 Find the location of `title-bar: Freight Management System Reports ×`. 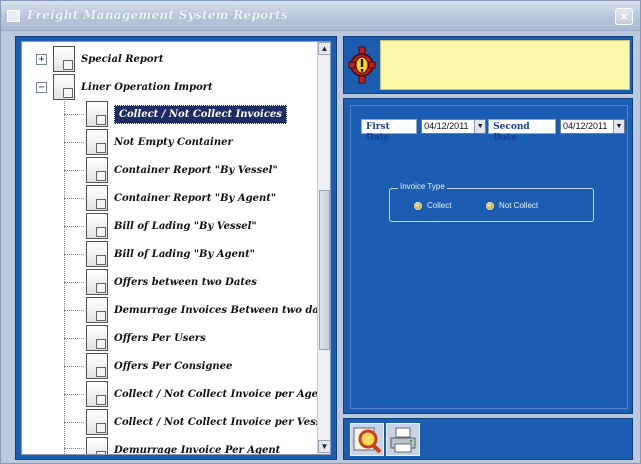

title-bar: Freight Management System Reports × is located at coordinates (320, 16).